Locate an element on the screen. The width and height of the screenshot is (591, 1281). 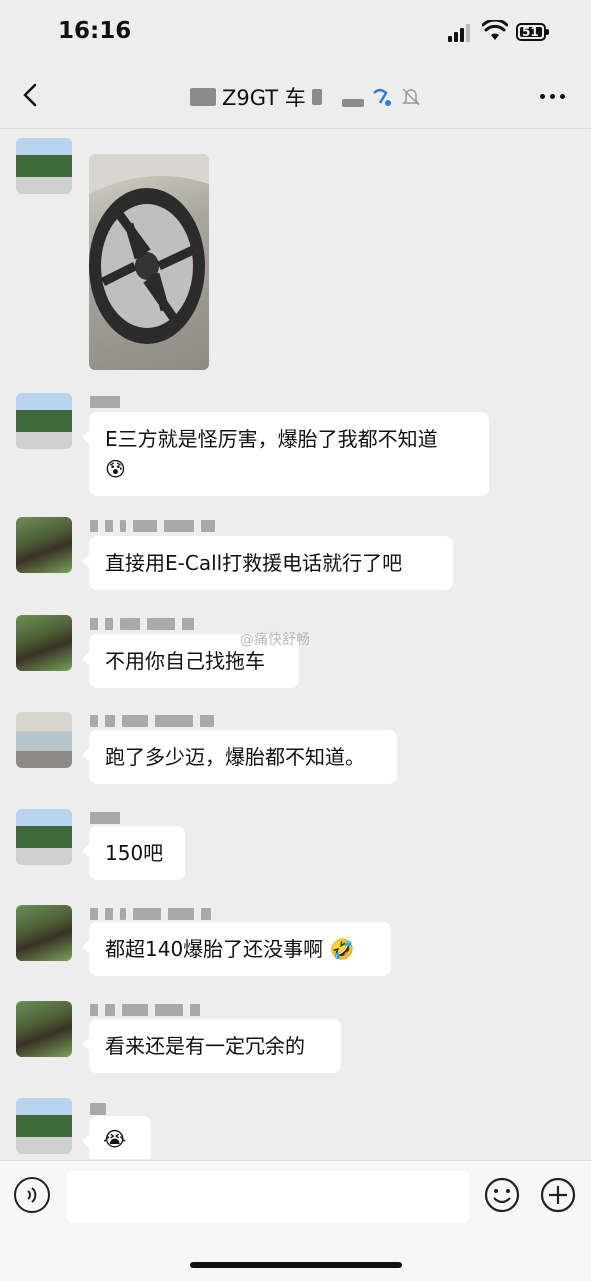
message-text: 看来还是有一定冗余的 is located at coordinates (205, 1046).